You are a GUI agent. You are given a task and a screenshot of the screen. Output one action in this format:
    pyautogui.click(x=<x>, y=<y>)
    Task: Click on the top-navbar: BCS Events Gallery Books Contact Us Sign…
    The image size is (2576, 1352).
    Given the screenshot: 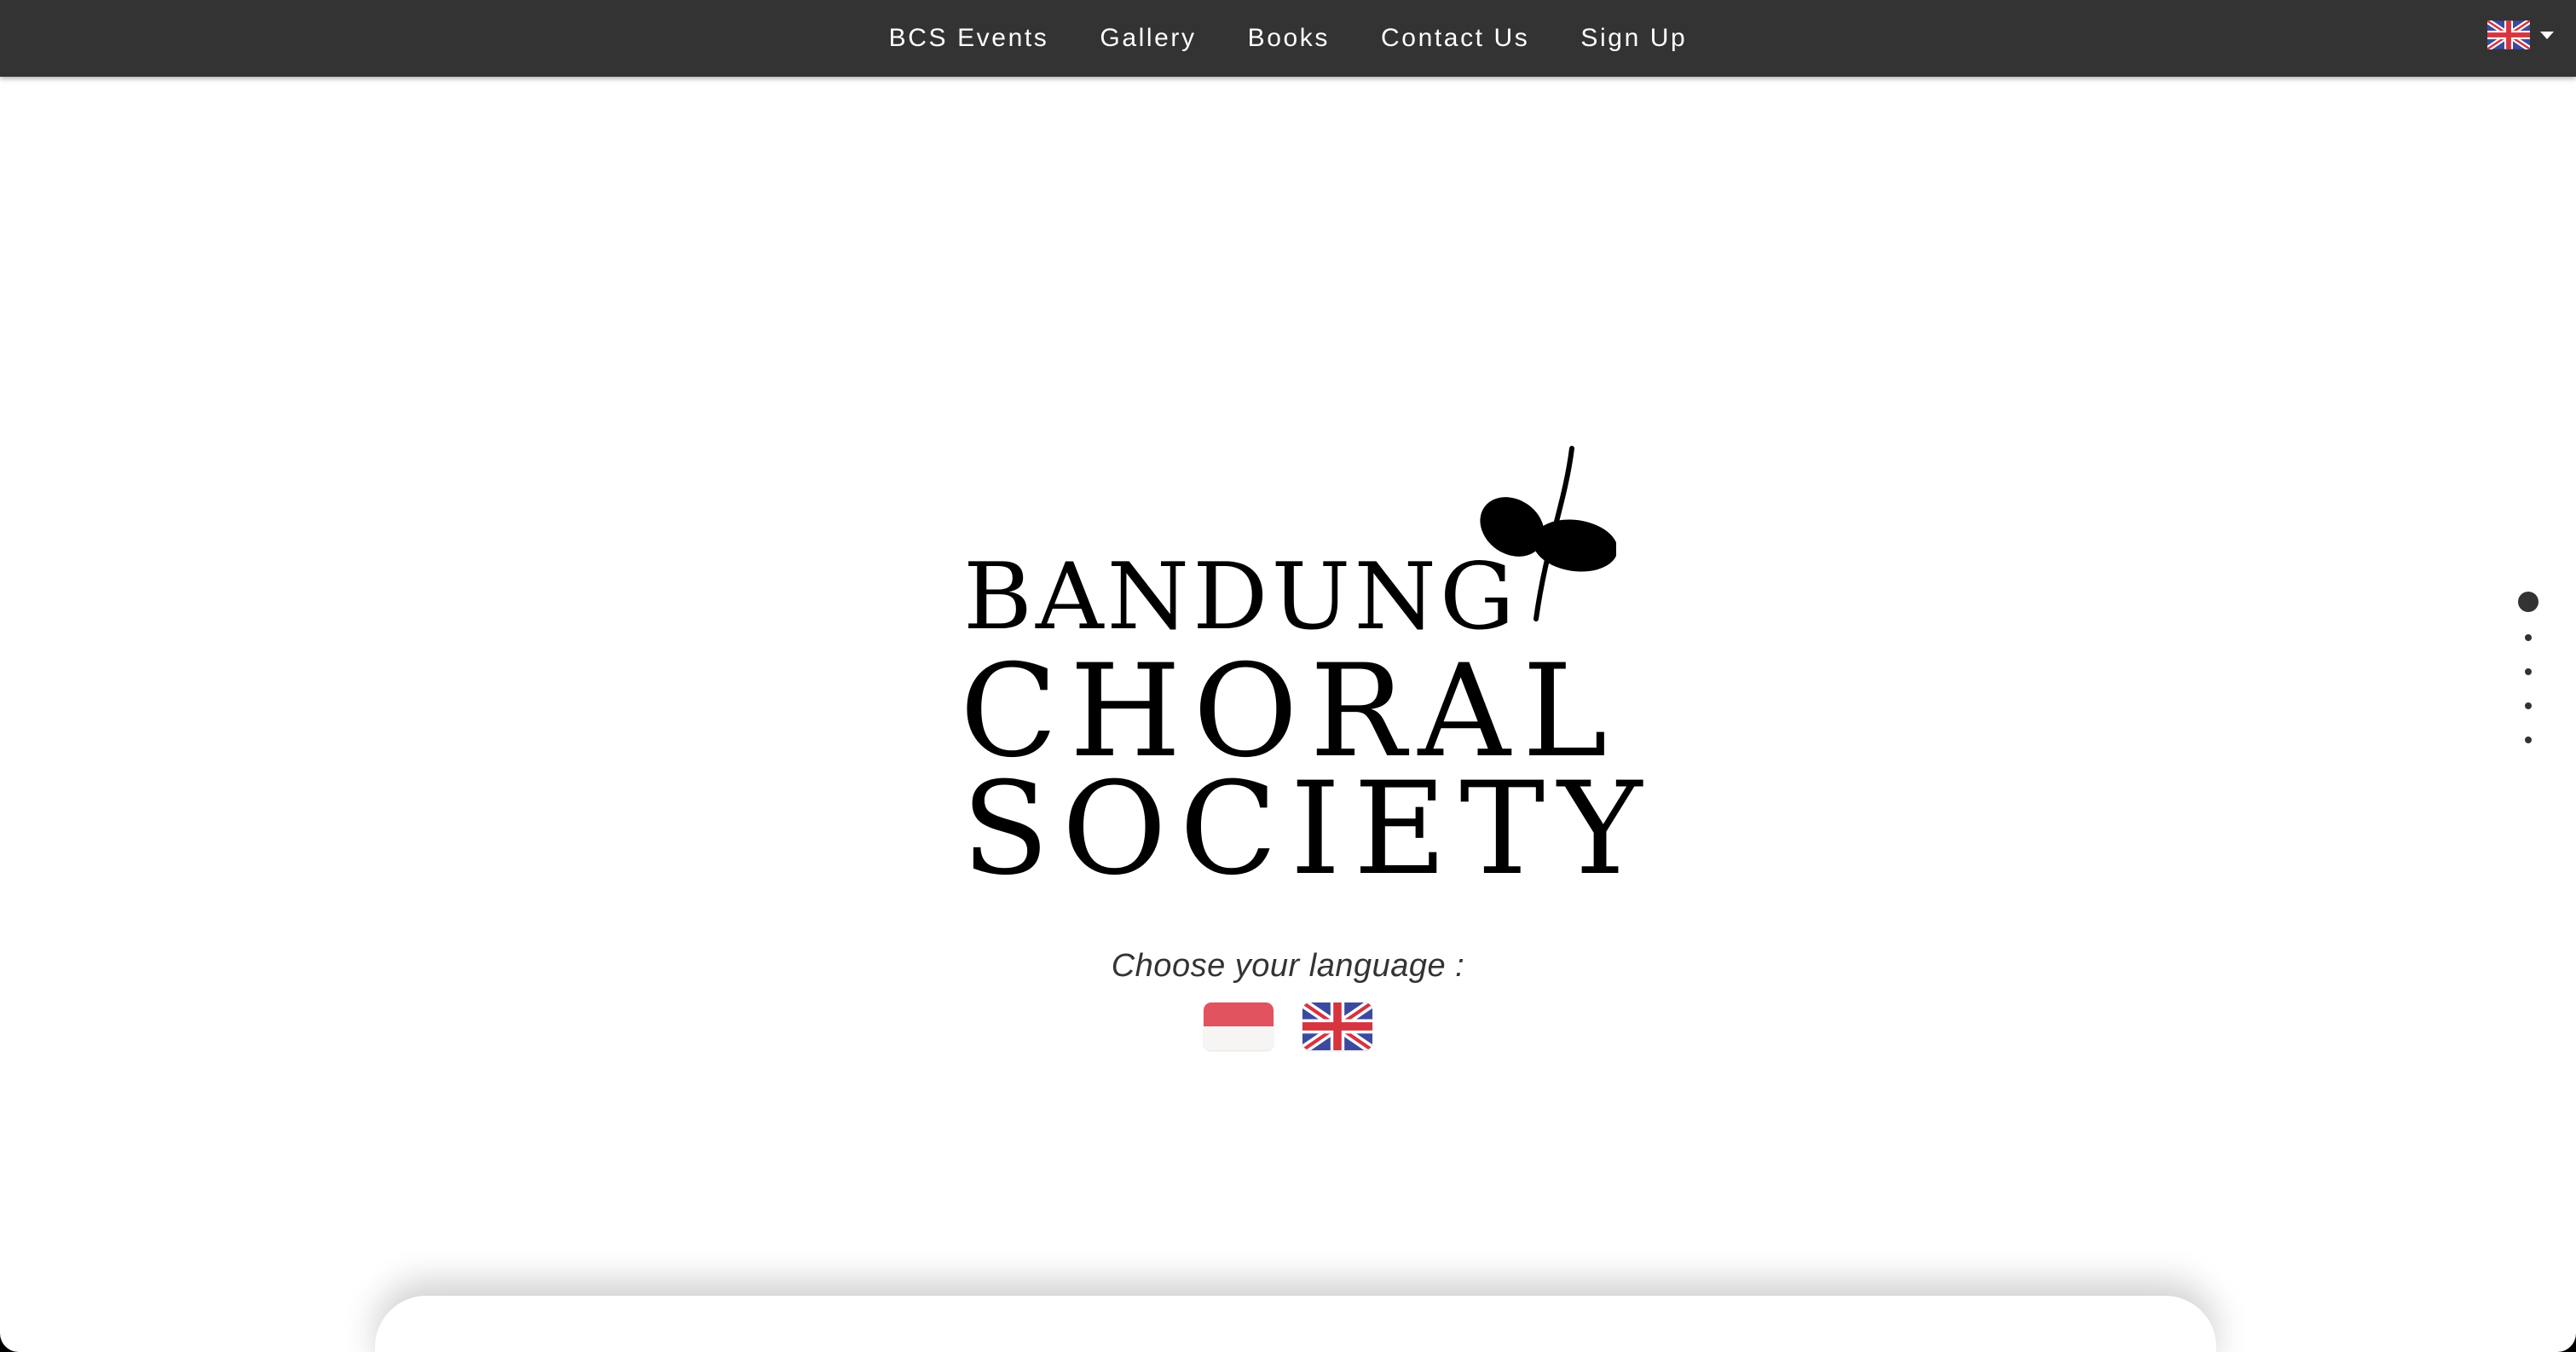 What is the action you would take?
    pyautogui.click(x=1288, y=38)
    